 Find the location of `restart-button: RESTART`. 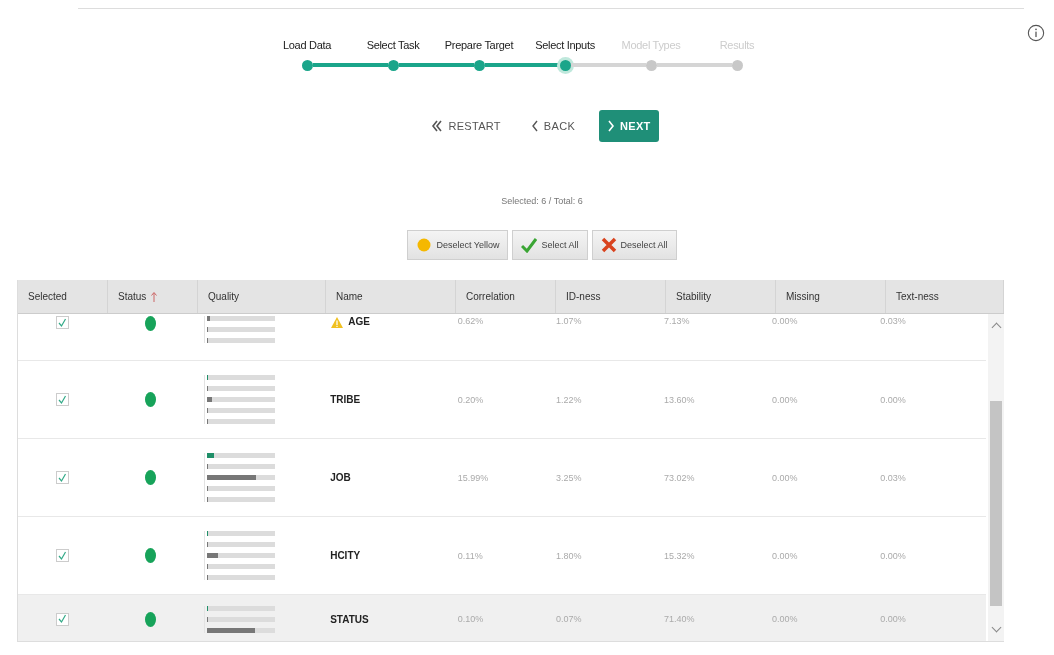

restart-button: RESTART is located at coordinates (466, 126).